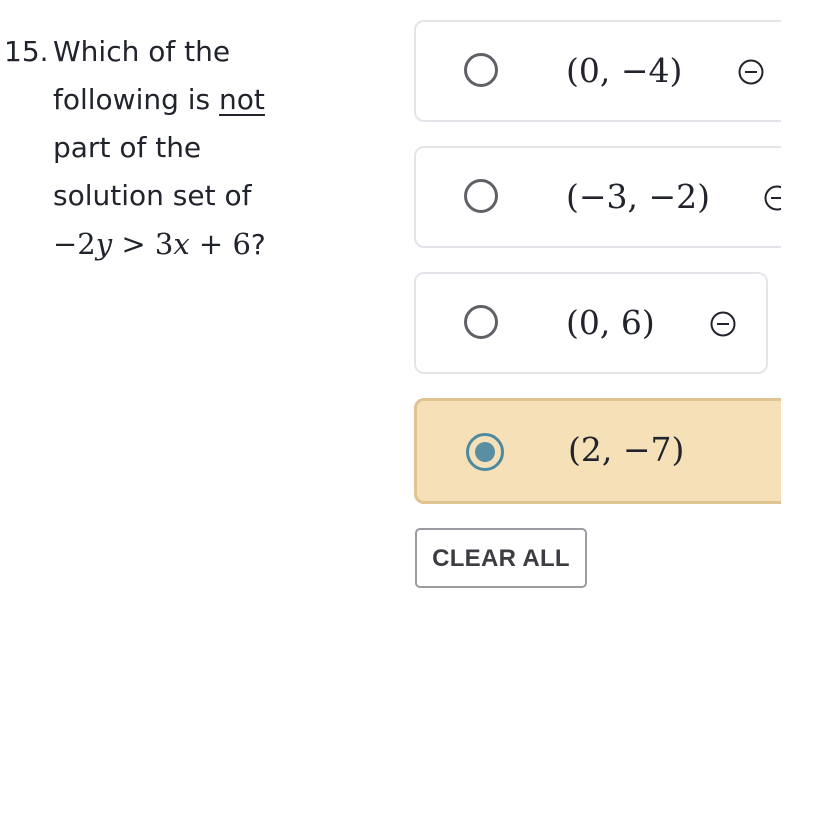 This screenshot has height=828, width=828. What do you see at coordinates (74, 244) in the screenshot?
I see `inequality-left: −2` at bounding box center [74, 244].